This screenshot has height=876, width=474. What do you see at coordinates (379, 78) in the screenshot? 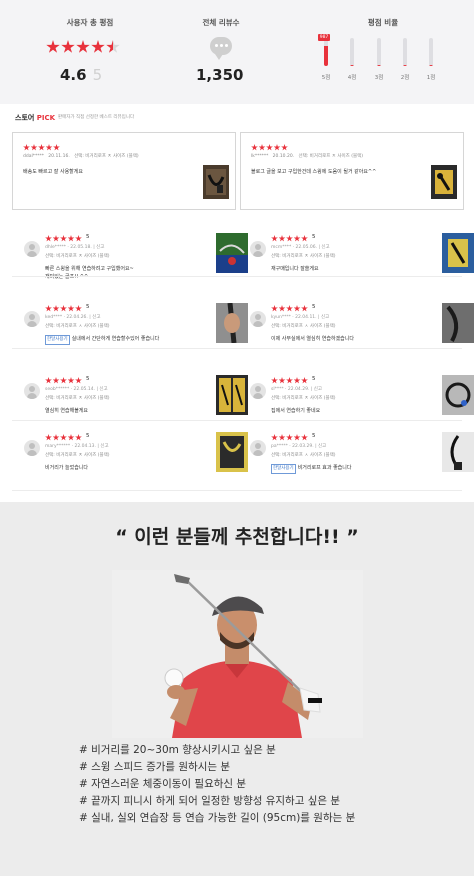
I see `rating-bar-label: 3점` at bounding box center [379, 78].